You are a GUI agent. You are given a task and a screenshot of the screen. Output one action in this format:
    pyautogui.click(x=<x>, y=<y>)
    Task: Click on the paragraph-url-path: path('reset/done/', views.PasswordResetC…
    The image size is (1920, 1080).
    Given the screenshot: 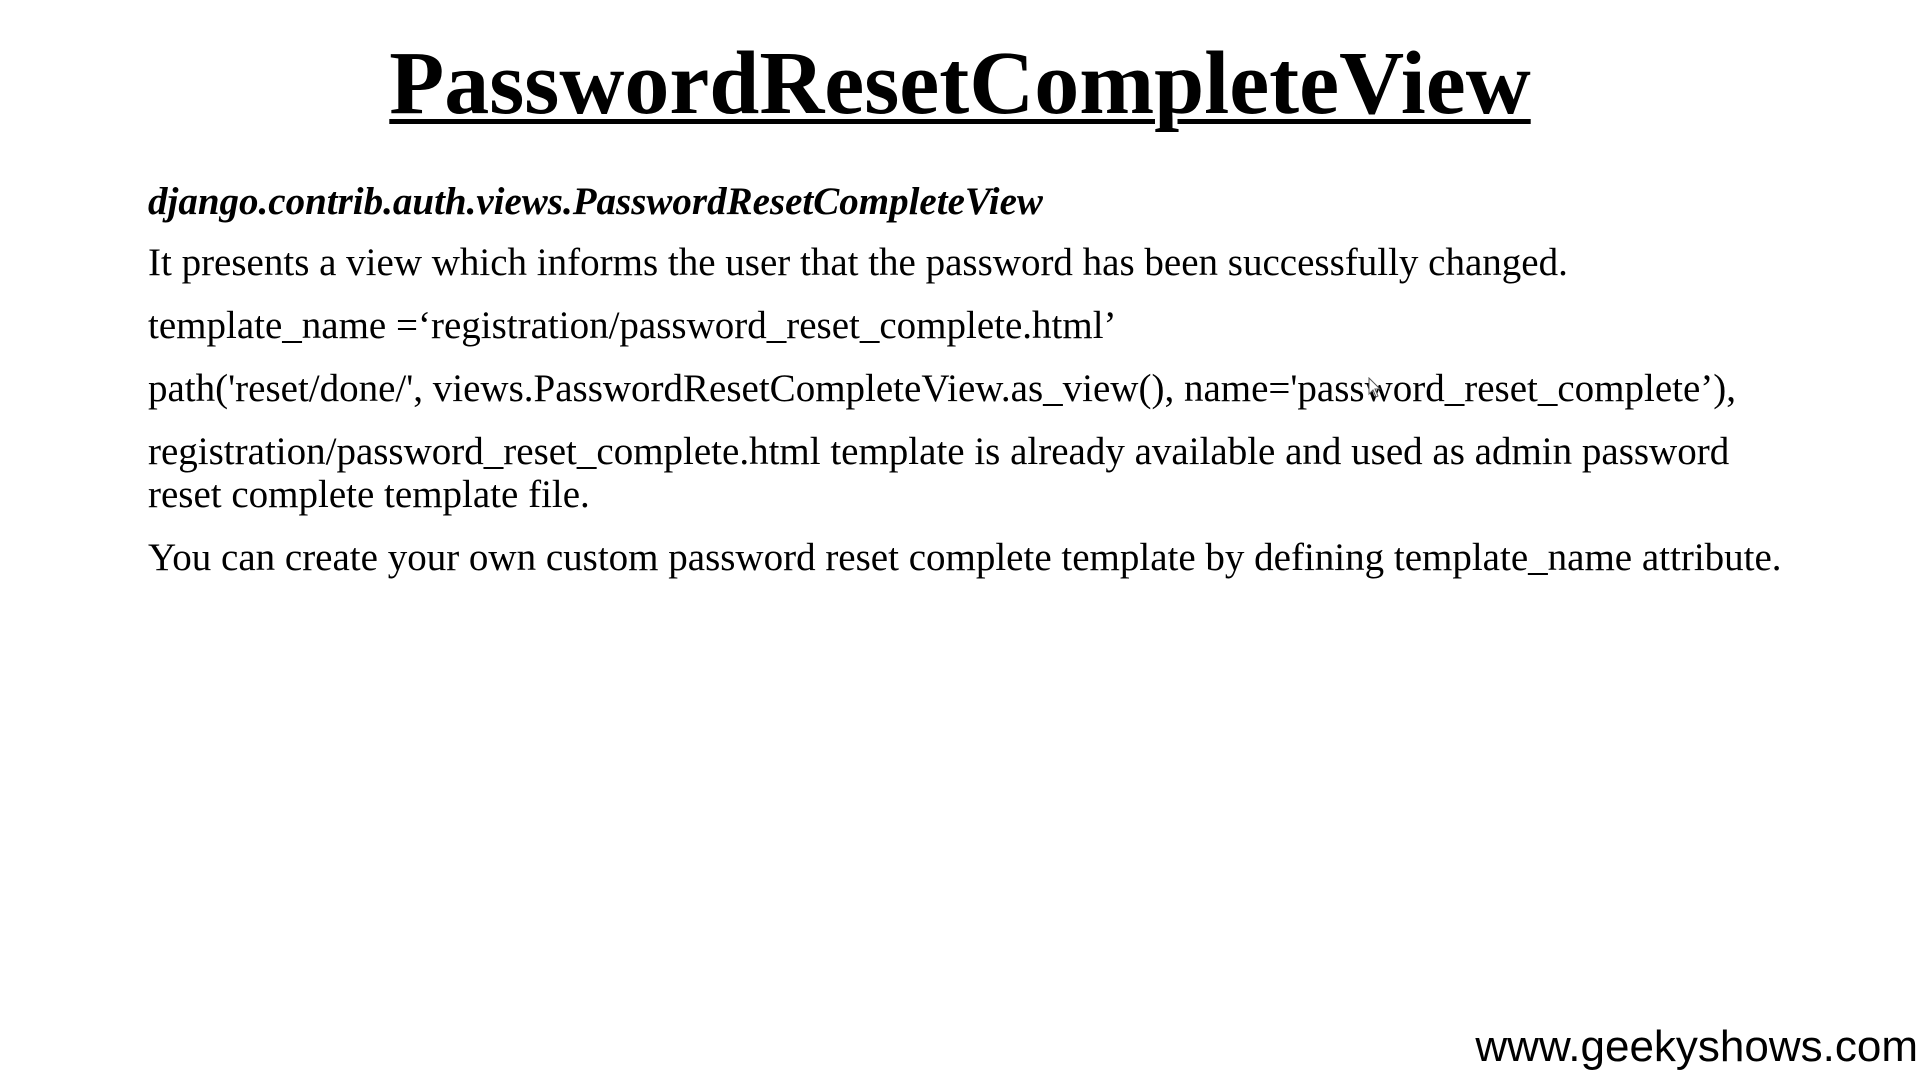 What is the action you would take?
    pyautogui.click(x=942, y=388)
    